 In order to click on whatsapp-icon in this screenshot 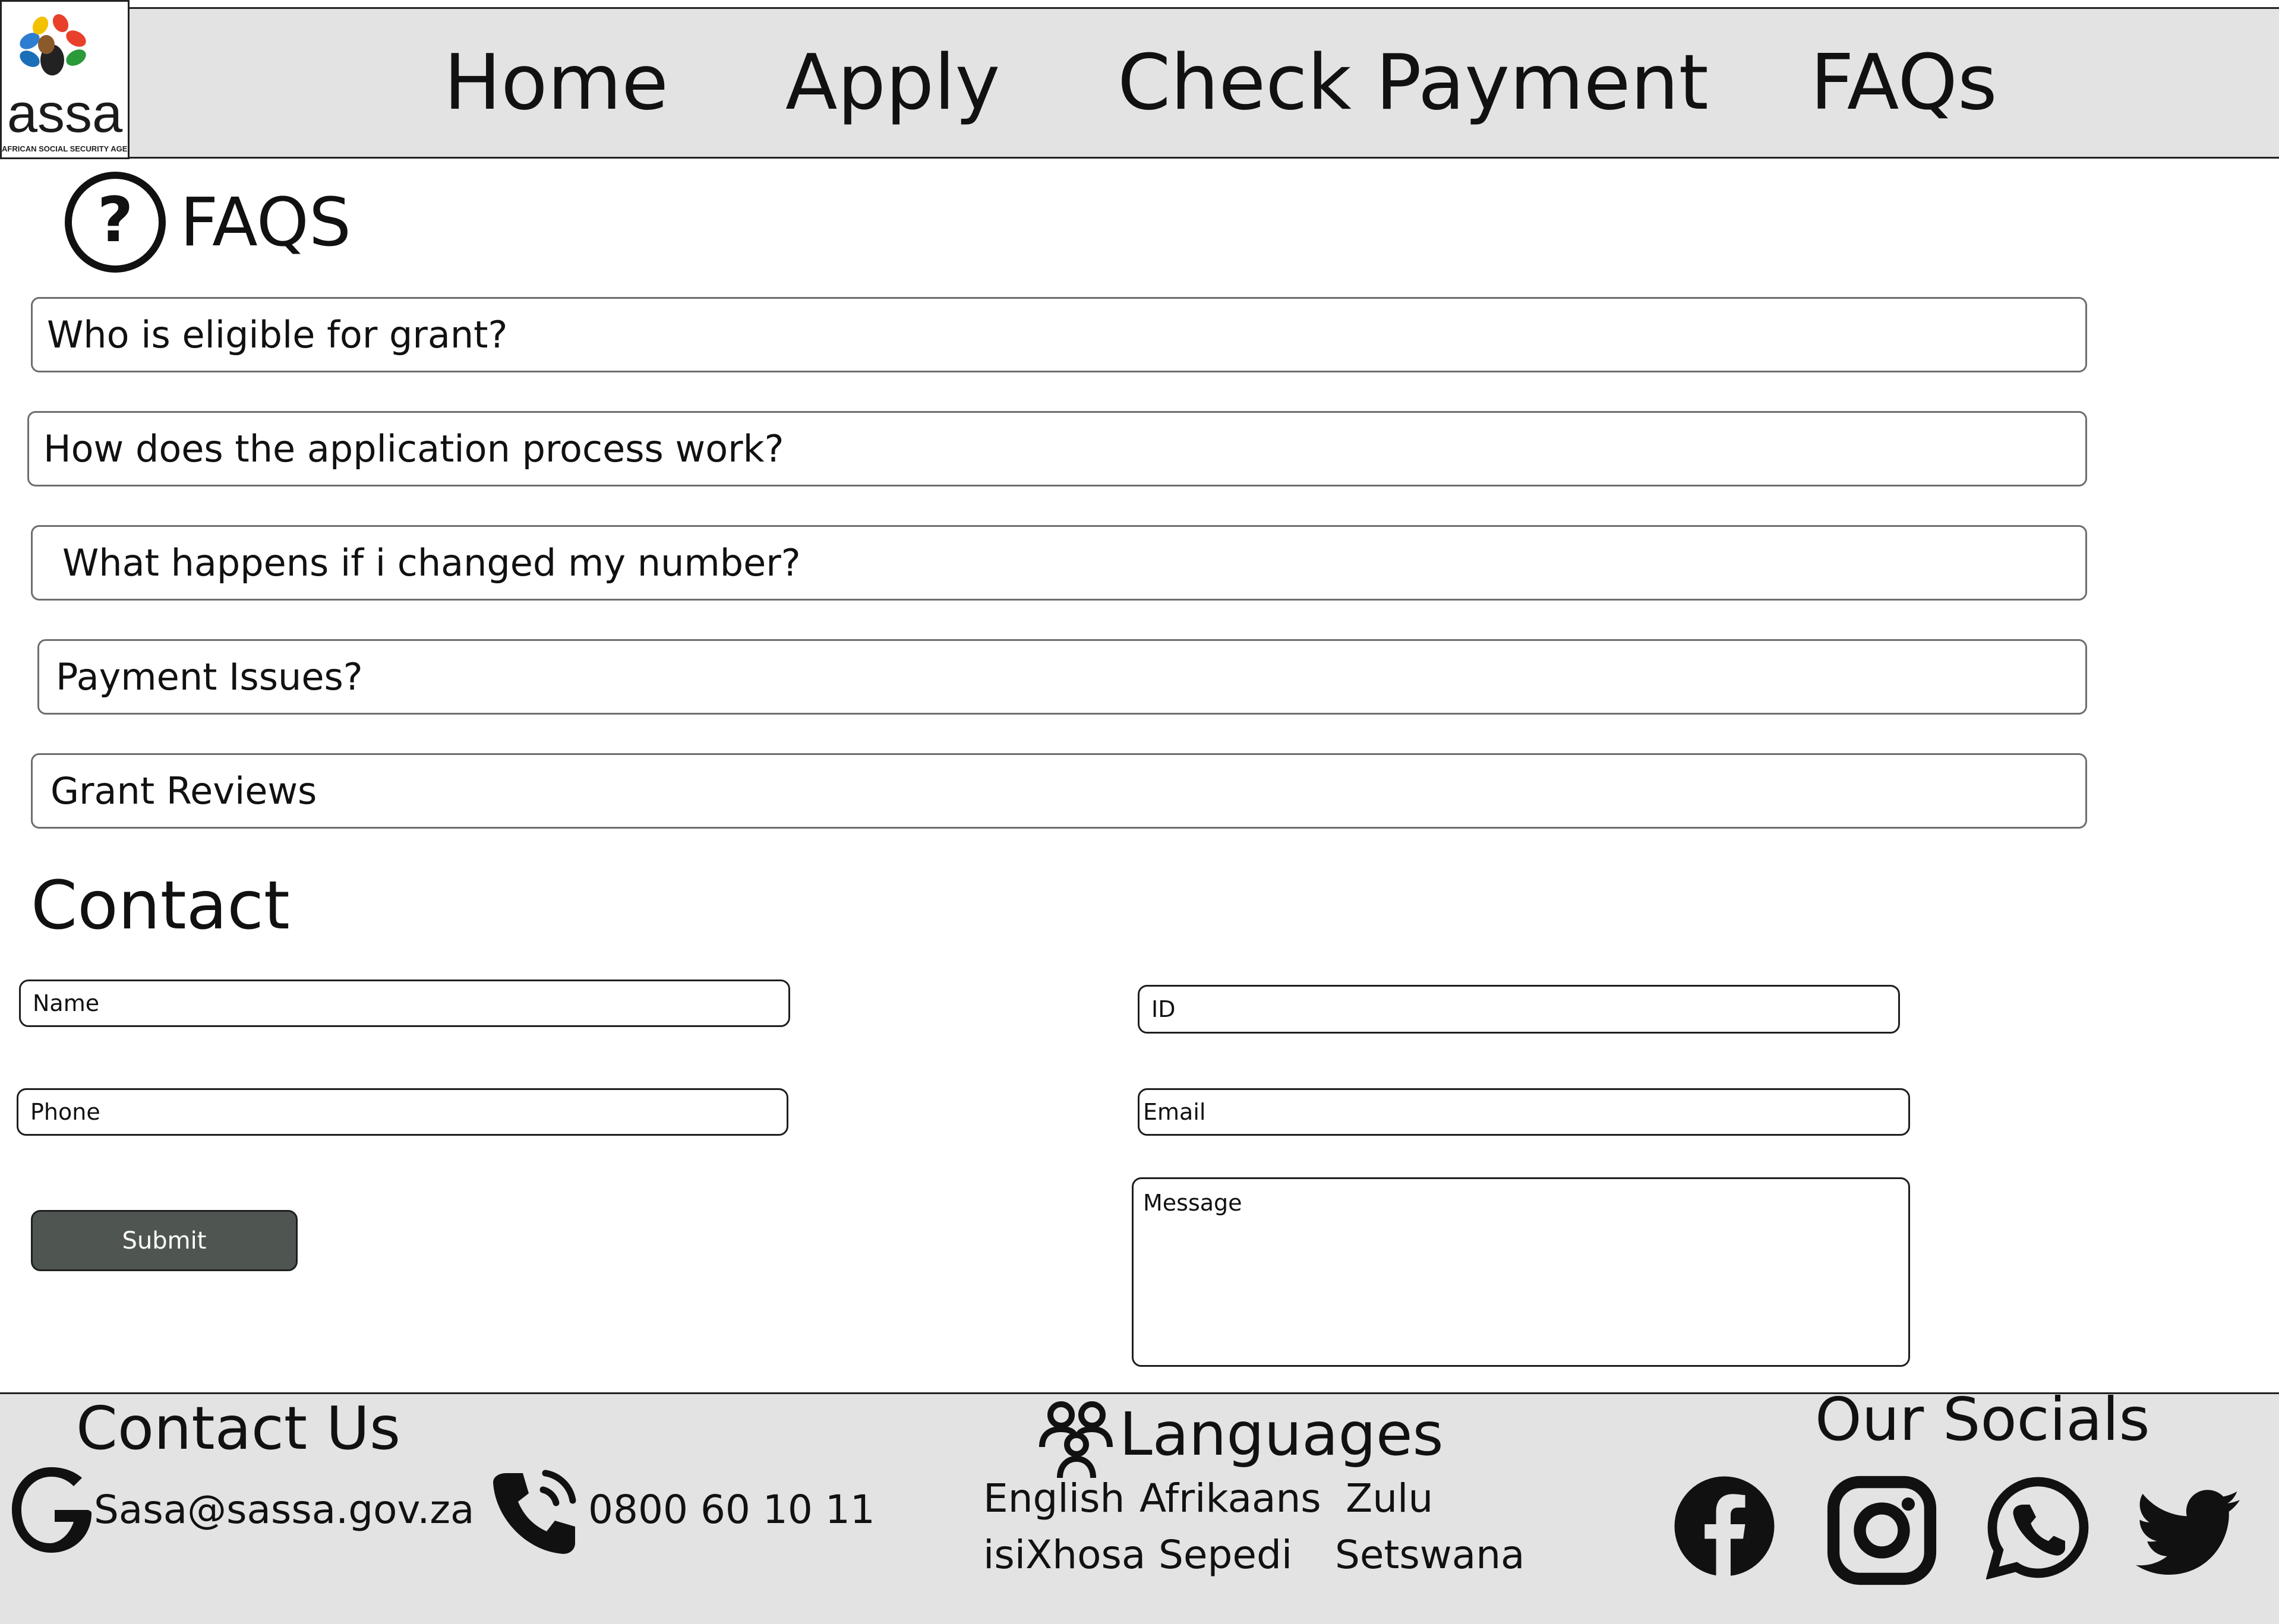, I will do `click(2038, 1527)`.